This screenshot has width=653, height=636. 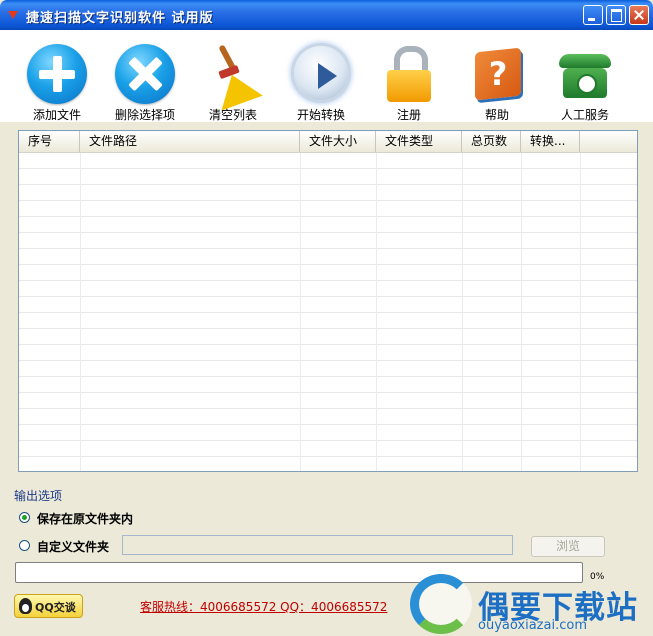 I want to click on browse-button: 浏览, so click(x=568, y=546).